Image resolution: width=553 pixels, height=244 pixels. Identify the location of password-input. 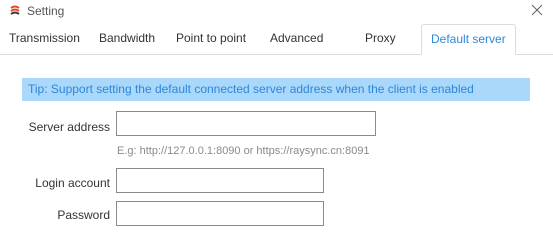
(220, 213).